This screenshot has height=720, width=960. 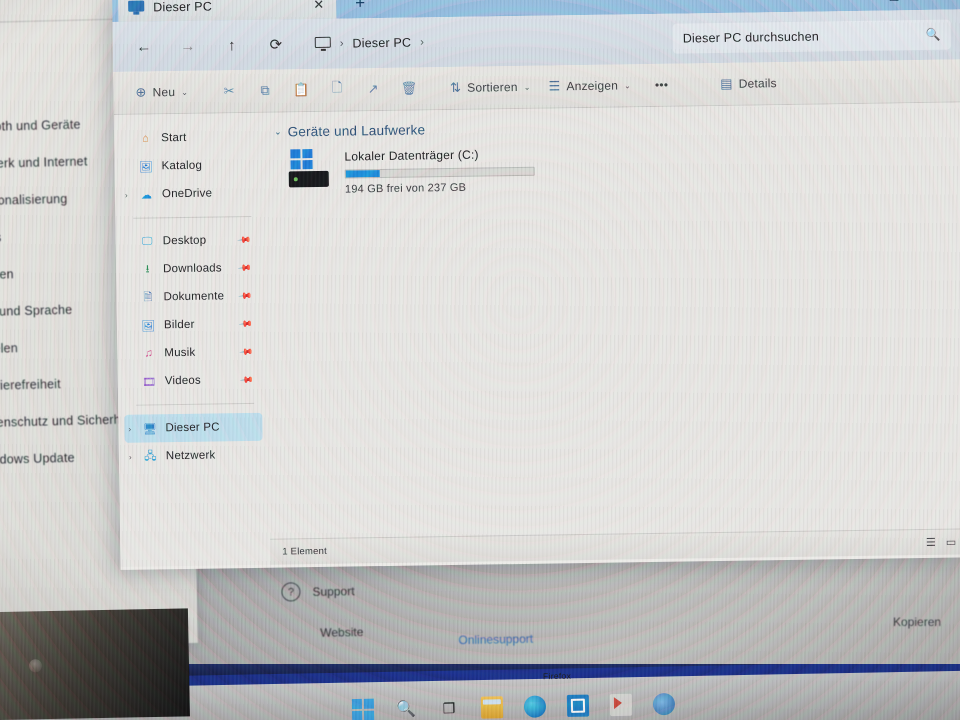 What do you see at coordinates (147, 241) in the screenshot?
I see `desktop-icon: 🖵` at bounding box center [147, 241].